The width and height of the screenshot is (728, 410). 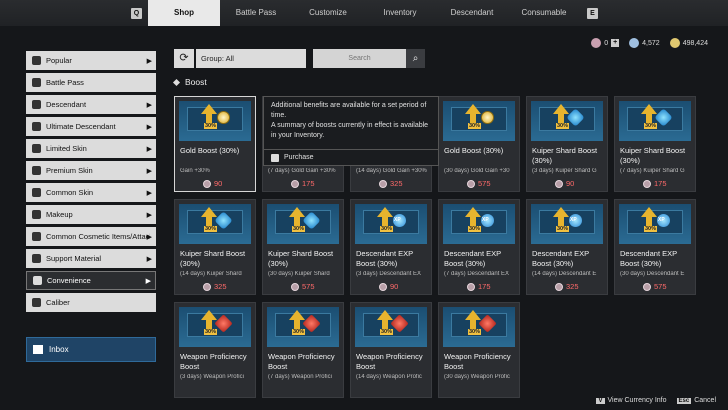 I want to click on currency-gem: 4,572, so click(x=644, y=43).